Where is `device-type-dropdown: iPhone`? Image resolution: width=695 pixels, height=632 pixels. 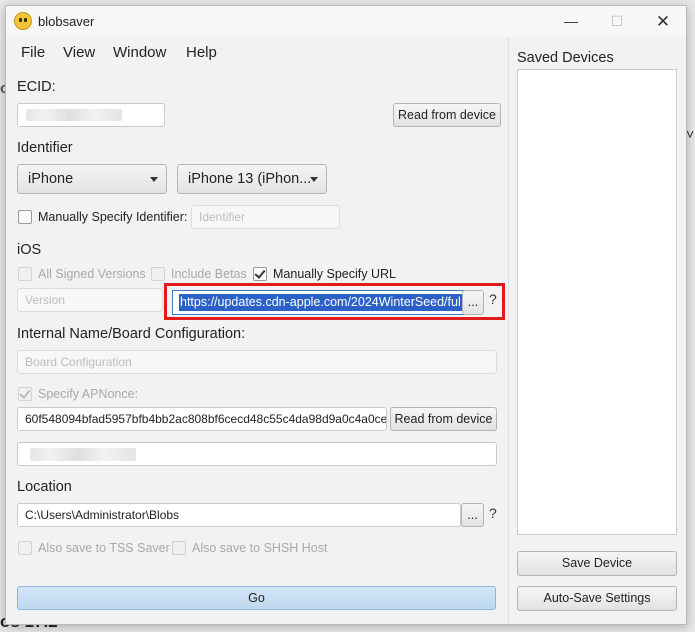
device-type-dropdown: iPhone is located at coordinates (92, 179).